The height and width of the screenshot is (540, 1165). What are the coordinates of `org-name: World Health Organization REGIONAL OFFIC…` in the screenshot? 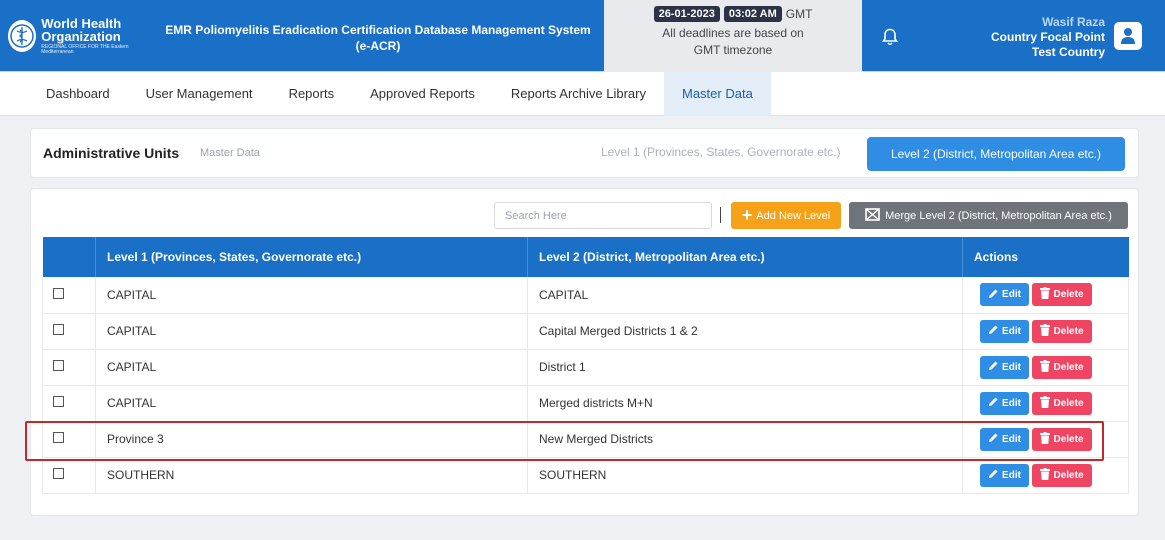 It's located at (94, 36).